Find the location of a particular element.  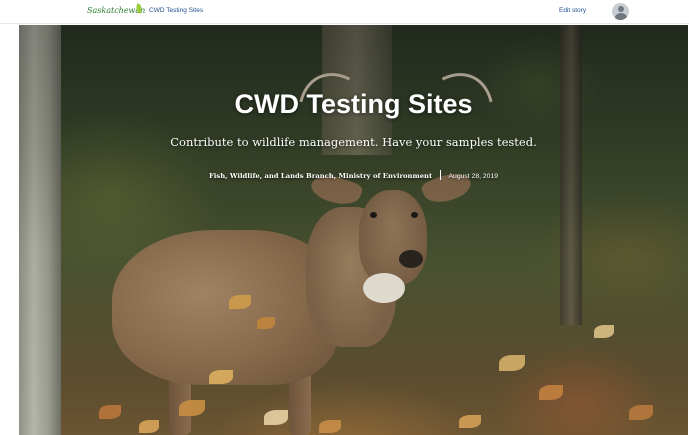

hero-title: CWD Testing Sites is located at coordinates (353, 104).